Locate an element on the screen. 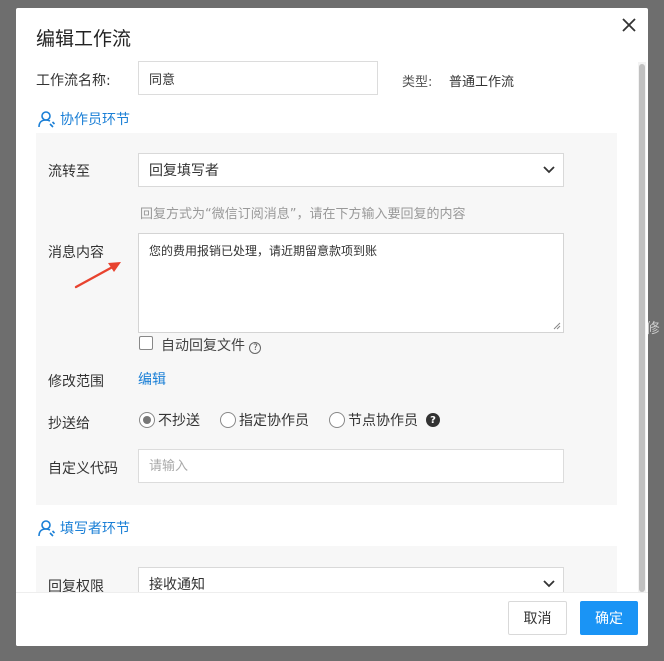  collaborator-section-header: 协作员环节 is located at coordinates (84, 119).